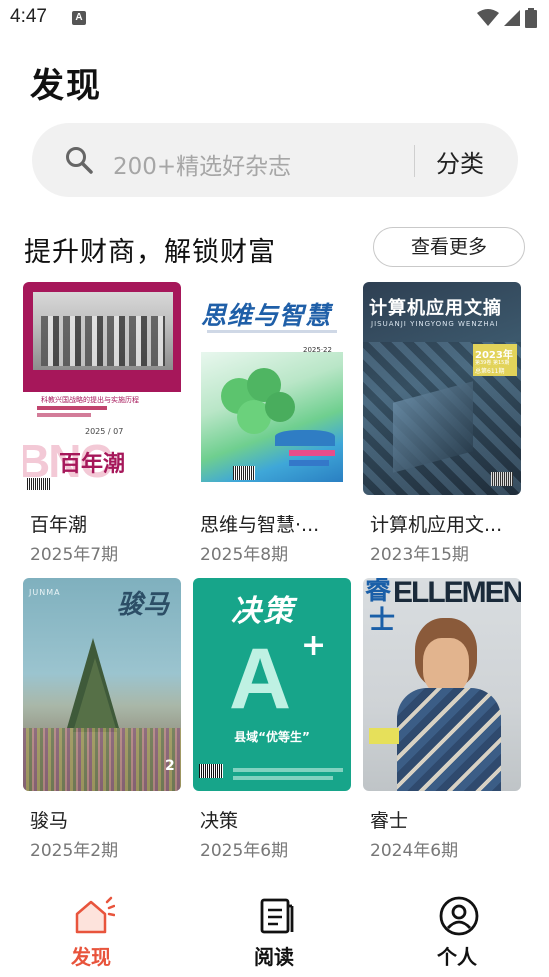  What do you see at coordinates (90, 400) in the screenshot?
I see `cover-headline: 科教兴国战略的提出与实施历程` at bounding box center [90, 400].